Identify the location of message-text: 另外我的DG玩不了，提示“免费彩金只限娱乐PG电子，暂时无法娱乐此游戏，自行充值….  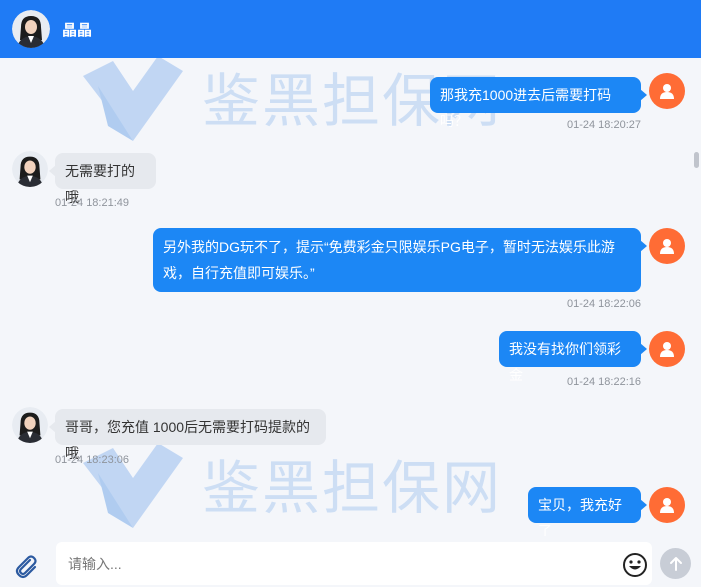
(389, 260).